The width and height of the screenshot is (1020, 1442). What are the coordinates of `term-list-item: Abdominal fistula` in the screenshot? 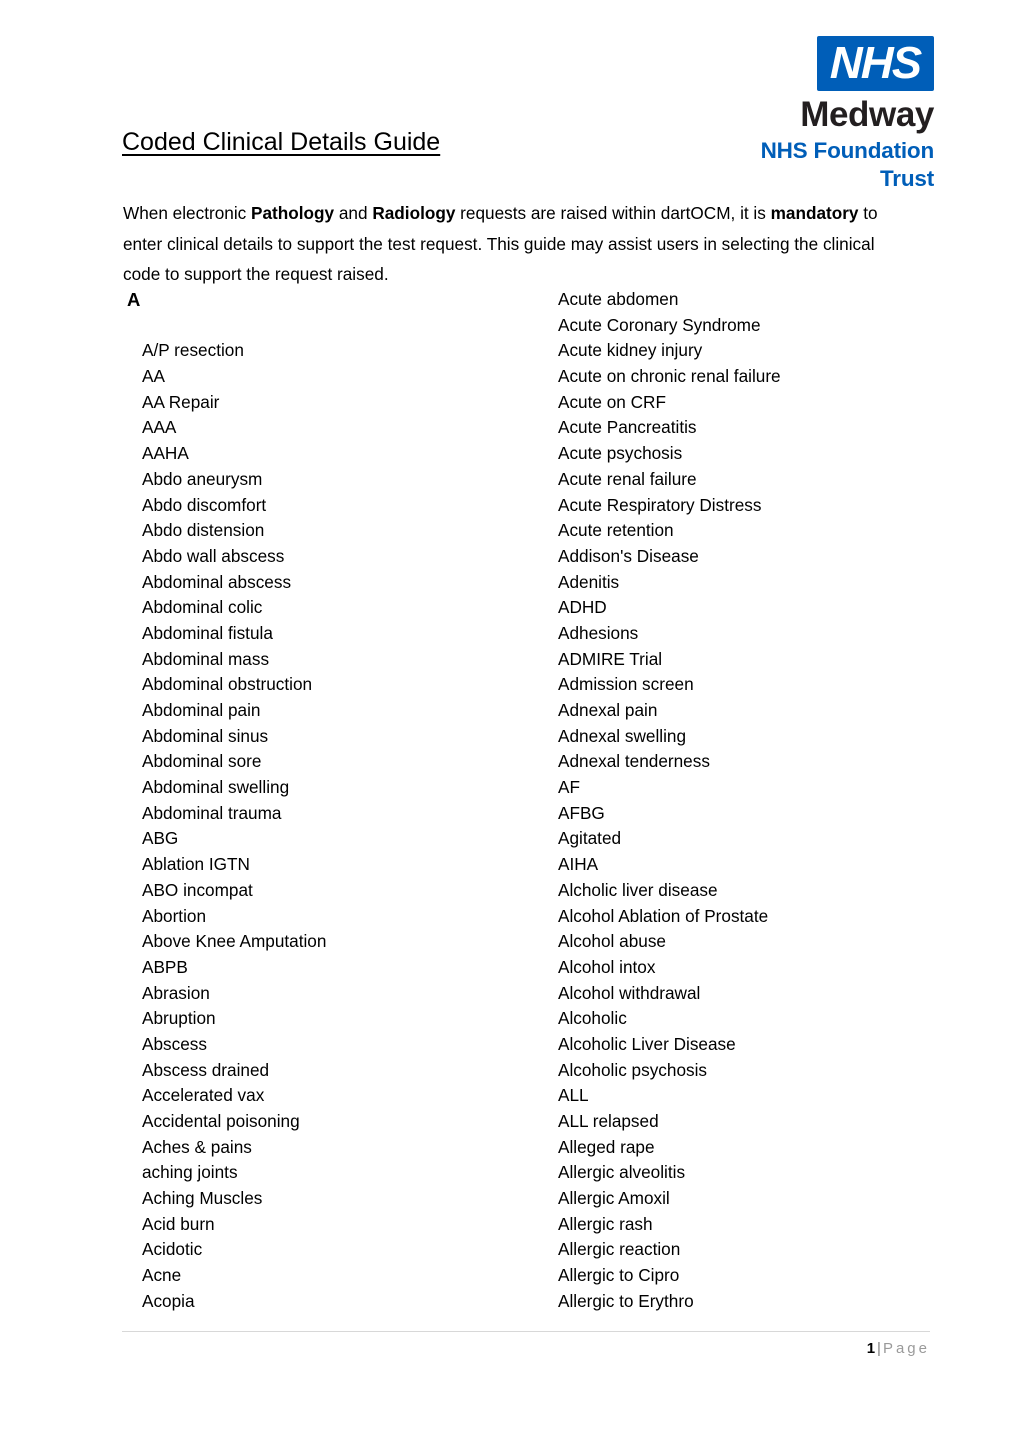 It's located at (207, 632).